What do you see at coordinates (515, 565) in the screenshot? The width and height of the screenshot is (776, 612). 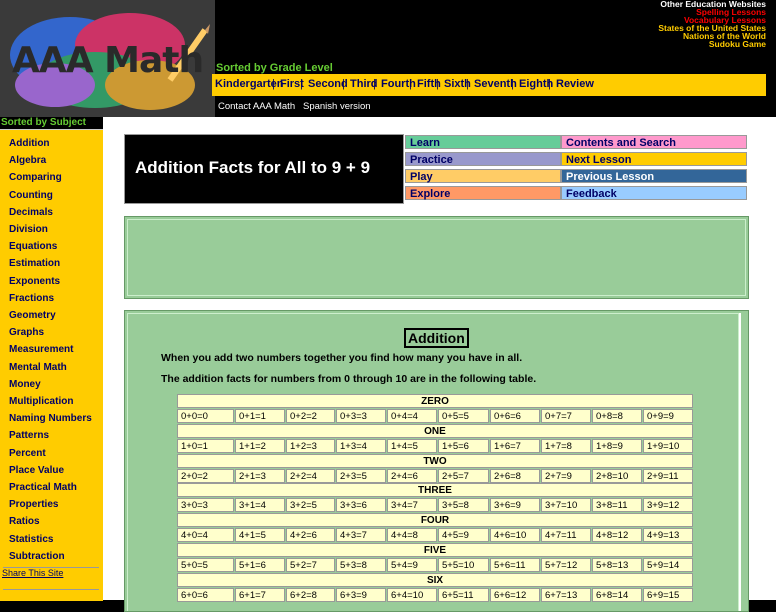 I see `fact-cell: 5+6=11` at bounding box center [515, 565].